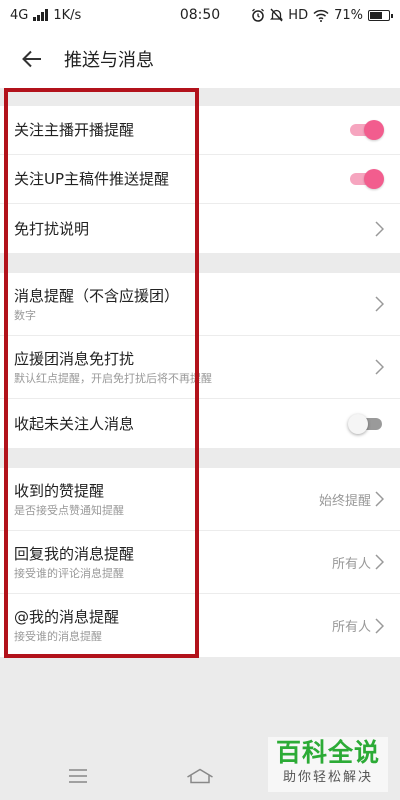 Image resolution: width=400 pixels, height=800 pixels. Describe the element at coordinates (200, 499) in the screenshot. I see `row-like-alert: 收到的赞提醒 是否接受点赞通知提醒 始终提醒` at that location.